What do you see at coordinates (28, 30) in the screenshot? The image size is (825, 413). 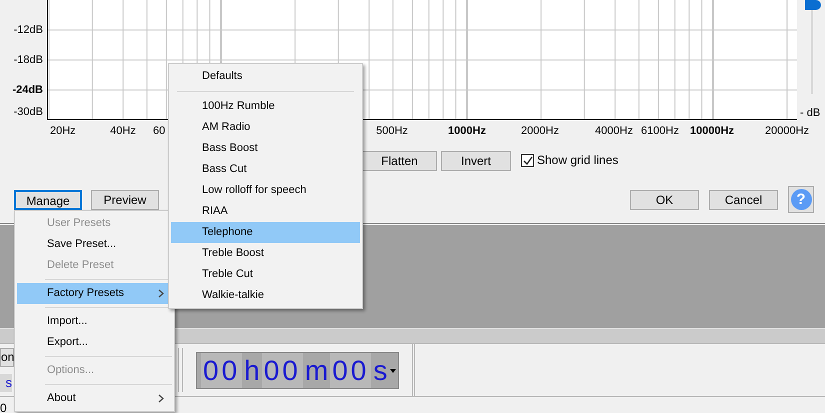 I see `axis-label: -12dB` at bounding box center [28, 30].